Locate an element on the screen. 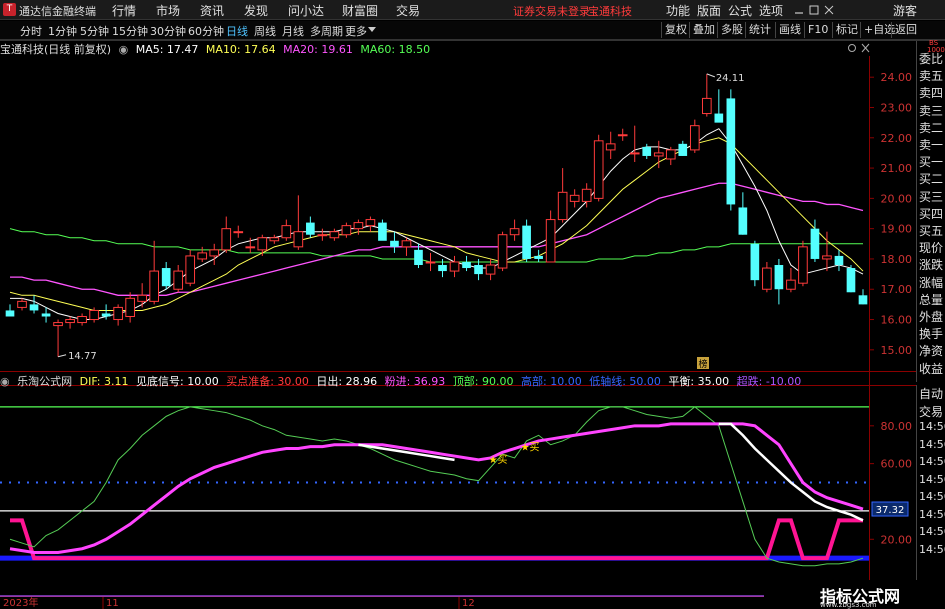 This screenshot has width=945, height=609. trade-label-8: 14:56 is located at coordinates (932, 531).